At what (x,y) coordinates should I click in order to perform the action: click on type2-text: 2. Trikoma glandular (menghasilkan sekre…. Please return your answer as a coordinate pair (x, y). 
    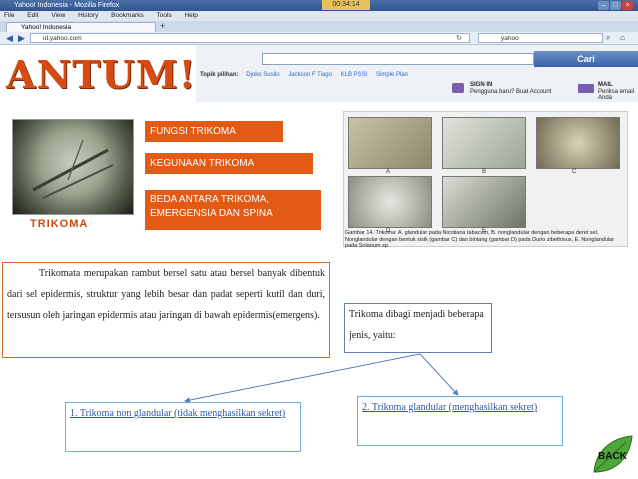
    Looking at the image, I should click on (450, 407).